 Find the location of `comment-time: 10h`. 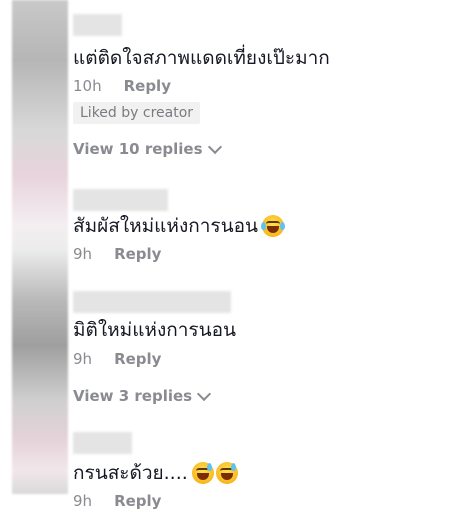

comment-time: 10h is located at coordinates (87, 86).